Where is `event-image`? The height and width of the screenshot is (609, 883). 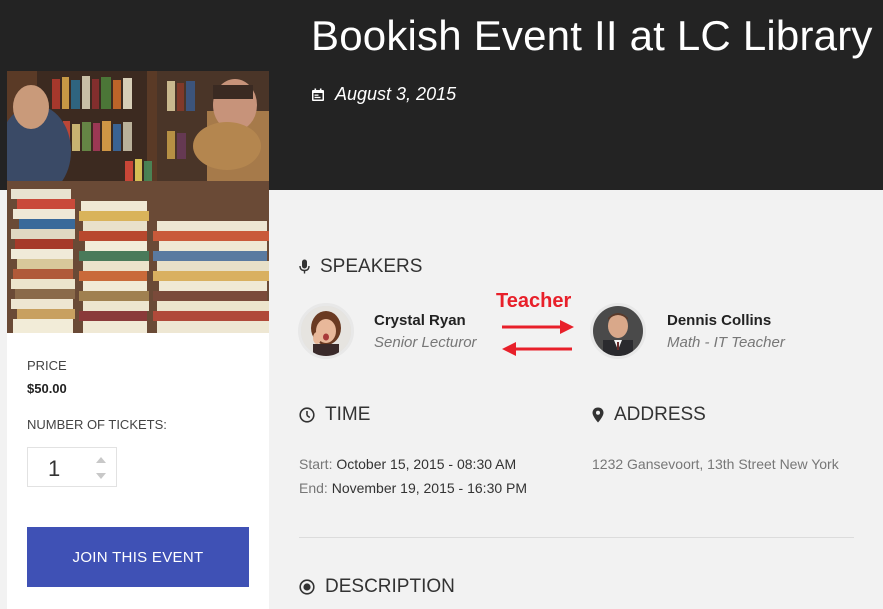
event-image is located at coordinates (138, 202).